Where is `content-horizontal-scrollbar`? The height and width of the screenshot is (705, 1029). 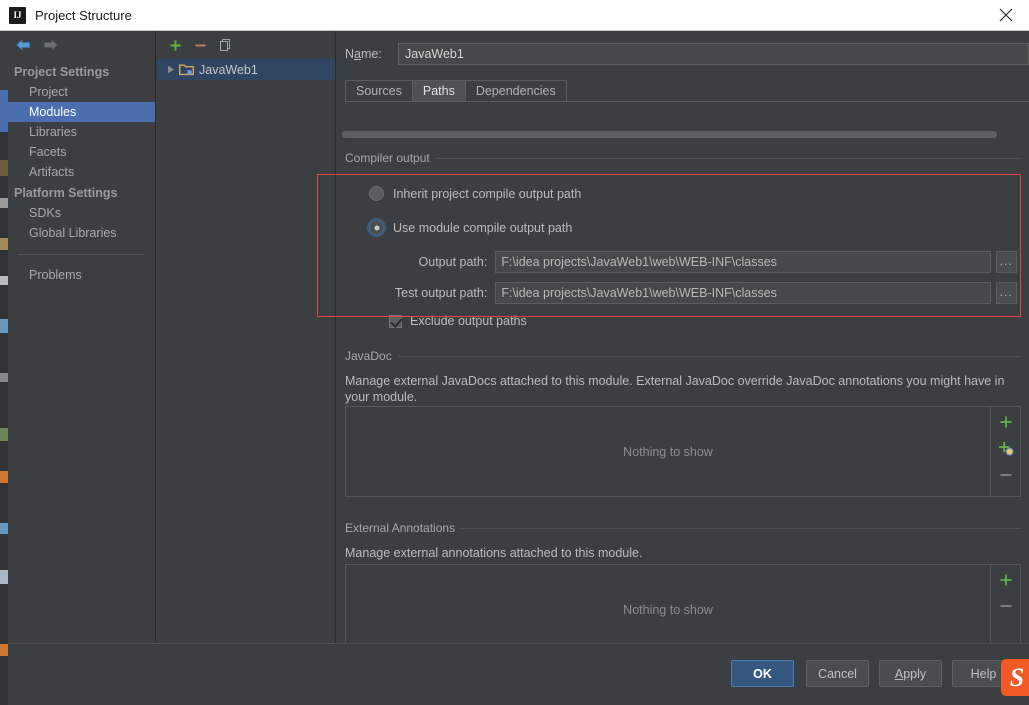
content-horizontal-scrollbar is located at coordinates (685, 134).